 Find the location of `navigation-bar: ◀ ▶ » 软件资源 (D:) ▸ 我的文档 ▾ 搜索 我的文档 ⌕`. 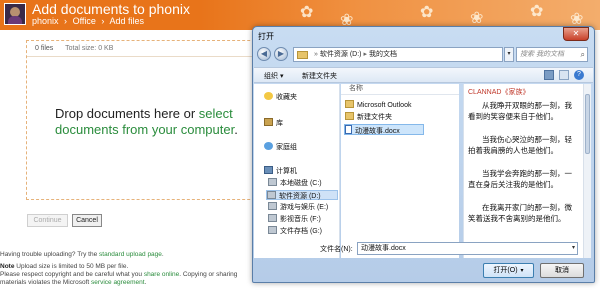

navigation-bar: ◀ ▶ » 软件资源 (D:) ▸ 我的文档 ▾ 搜索 我的文档 ⌕ is located at coordinates (424, 55).